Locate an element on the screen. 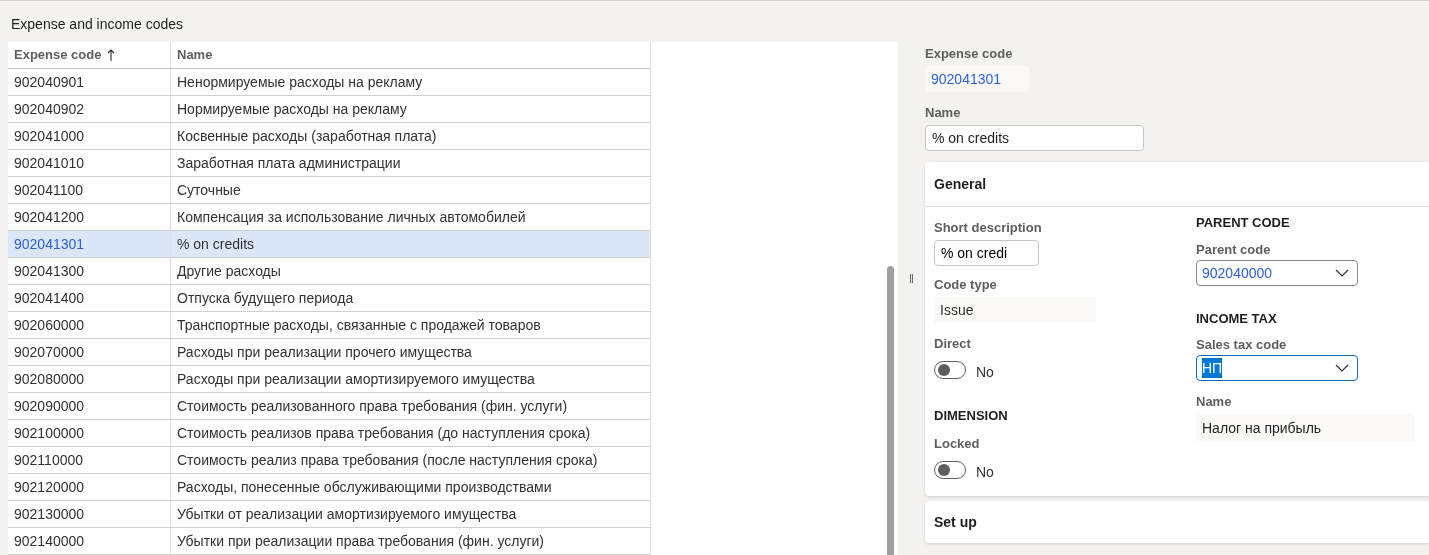 The image size is (1429, 555). field-label: Expense code is located at coordinates (969, 54).